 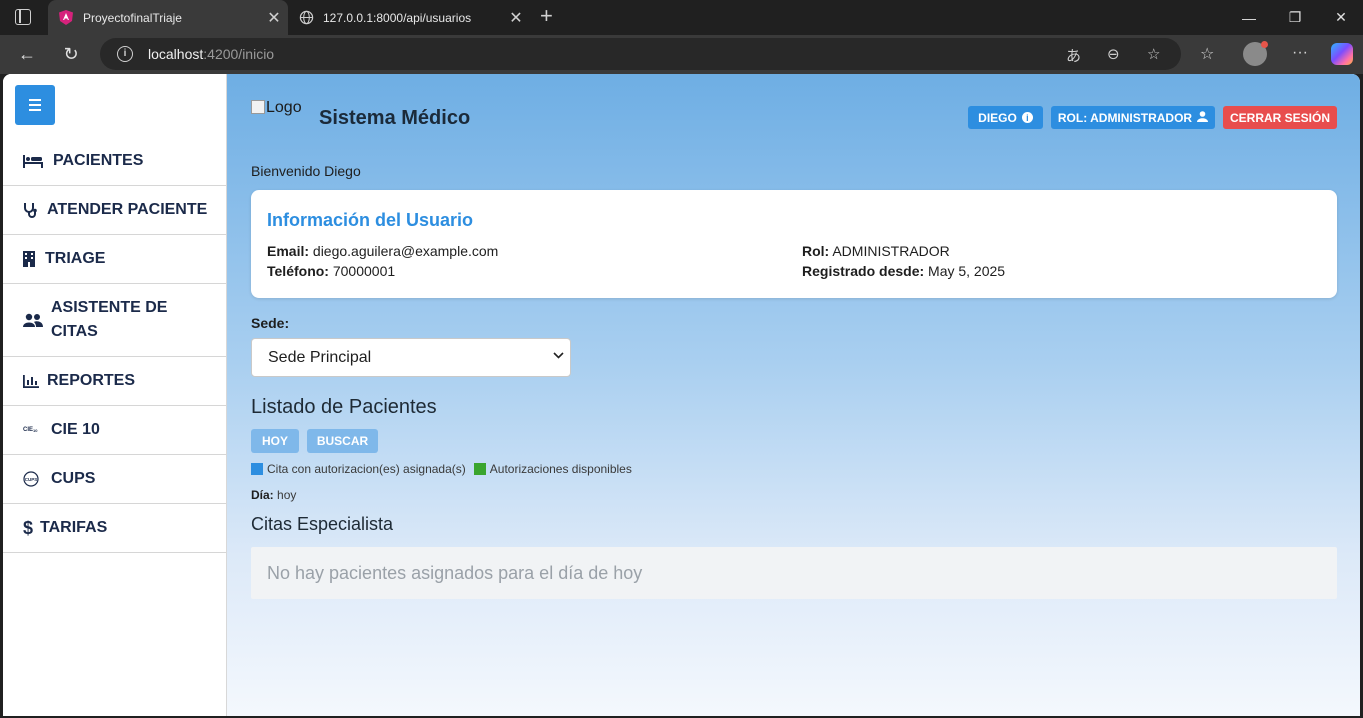 What do you see at coordinates (331, 271) in the screenshot?
I see `phone-row: Teléfono: 70000001` at bounding box center [331, 271].